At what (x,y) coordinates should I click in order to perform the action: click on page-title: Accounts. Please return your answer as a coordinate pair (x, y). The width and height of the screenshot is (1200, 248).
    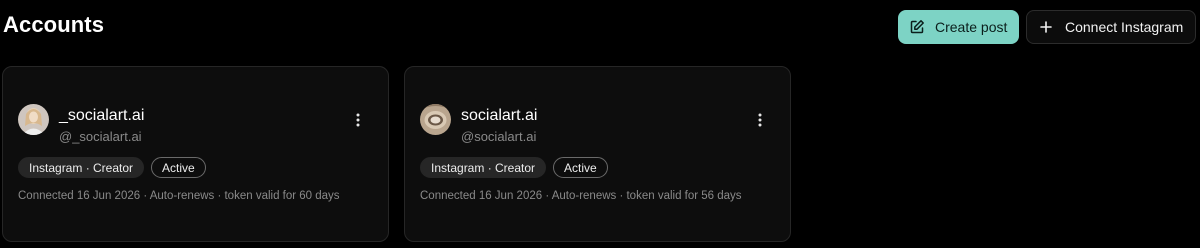
    Looking at the image, I should click on (54, 24).